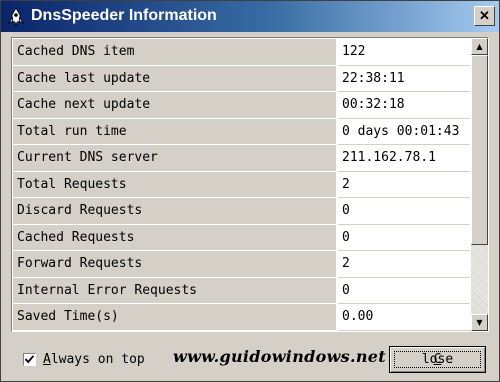 The image size is (500, 382). What do you see at coordinates (175, 131) in the screenshot?
I see `stat-label: Total run time` at bounding box center [175, 131].